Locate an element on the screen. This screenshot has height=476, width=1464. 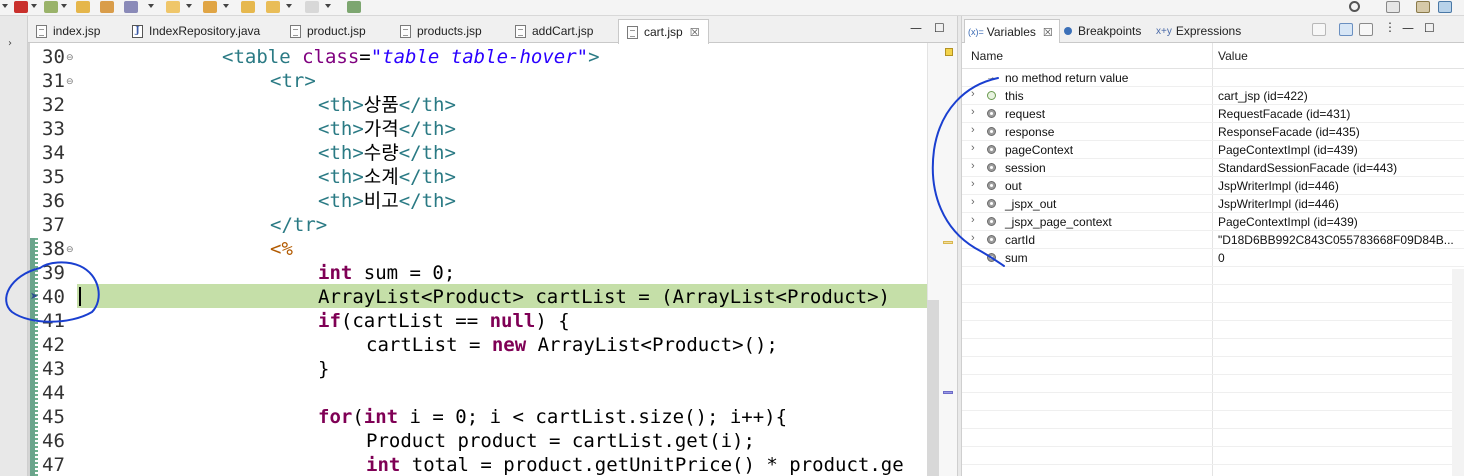
new-server-icon is located at coordinates (107, 7).